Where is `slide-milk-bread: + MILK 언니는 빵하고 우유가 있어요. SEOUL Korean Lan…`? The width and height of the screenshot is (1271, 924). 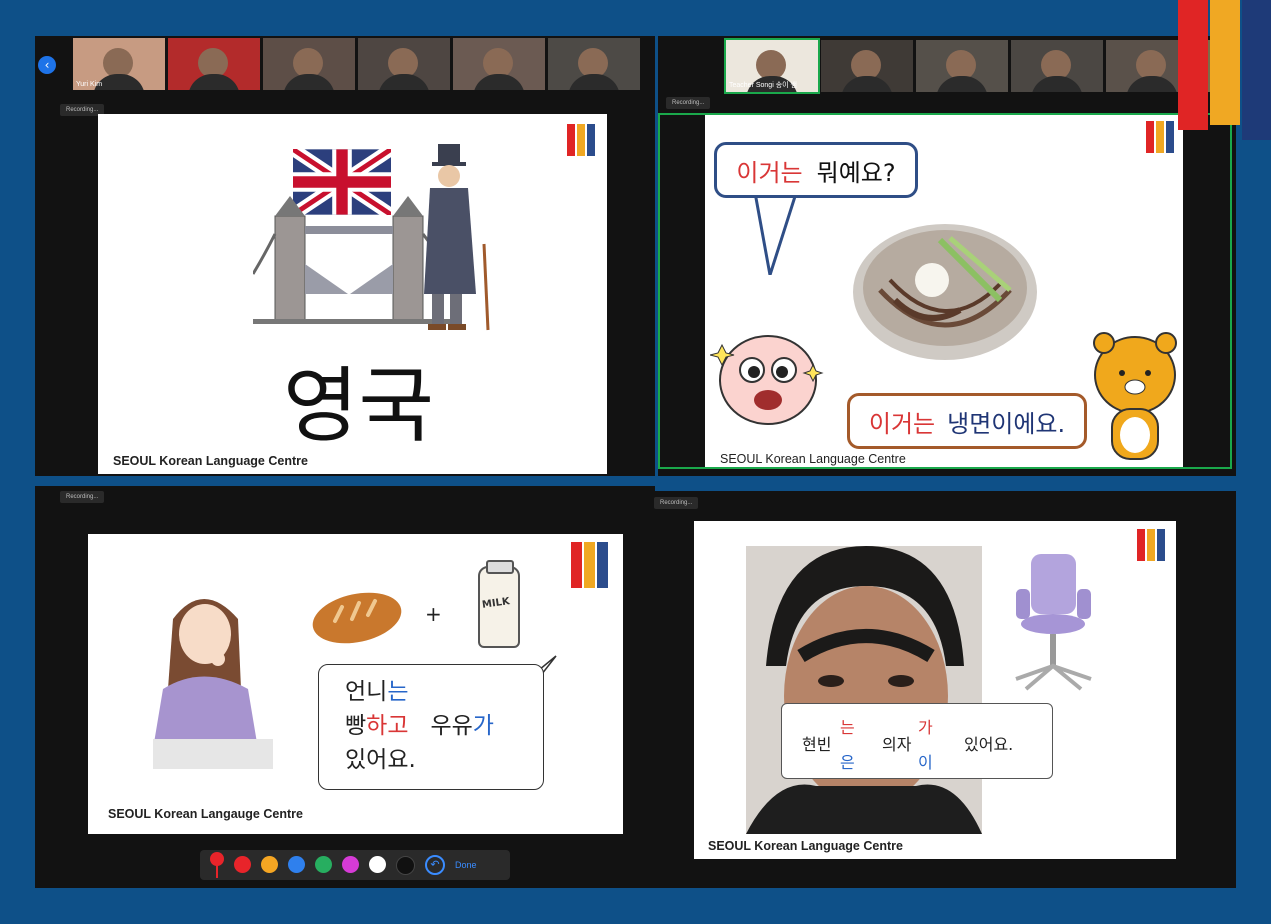 slide-milk-bread: + MILK 언니는 빵하고 우유가 있어요. SEOUL Korean Lan… is located at coordinates (355, 684).